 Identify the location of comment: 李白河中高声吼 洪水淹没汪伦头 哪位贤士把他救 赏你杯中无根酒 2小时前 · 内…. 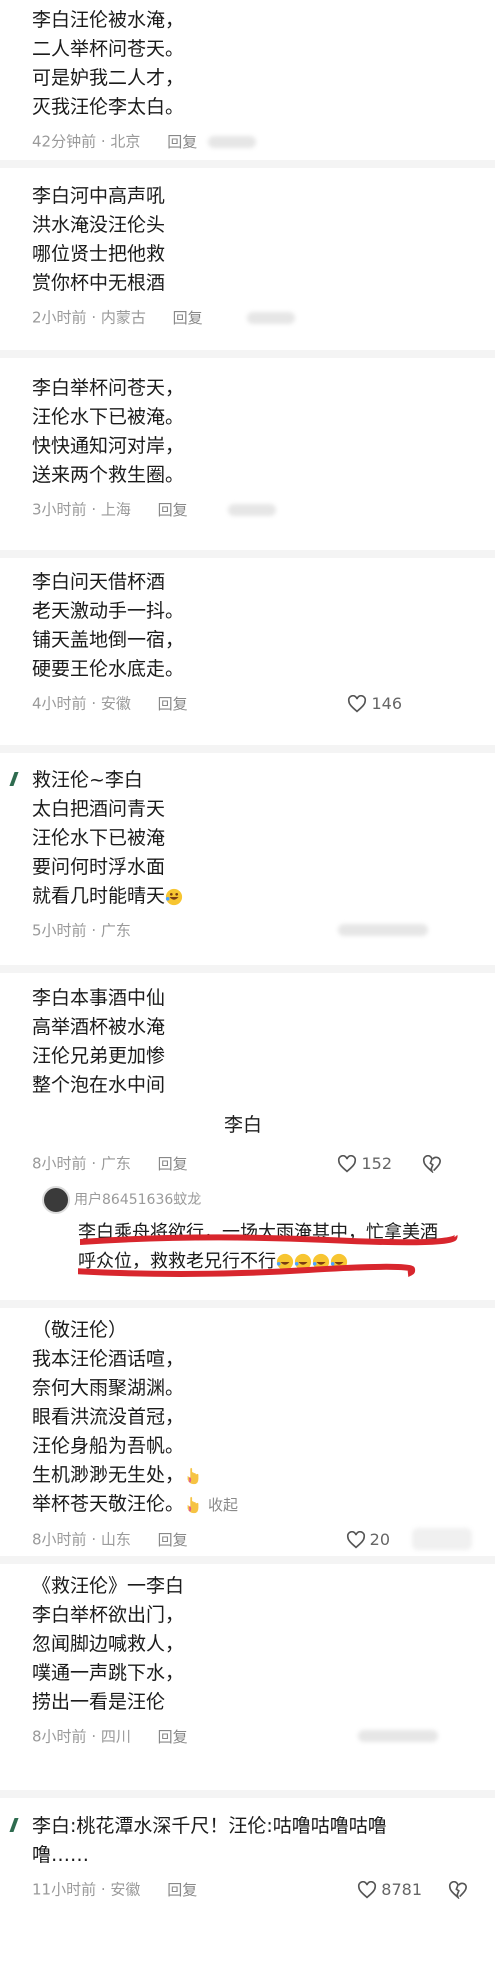
(252, 255).